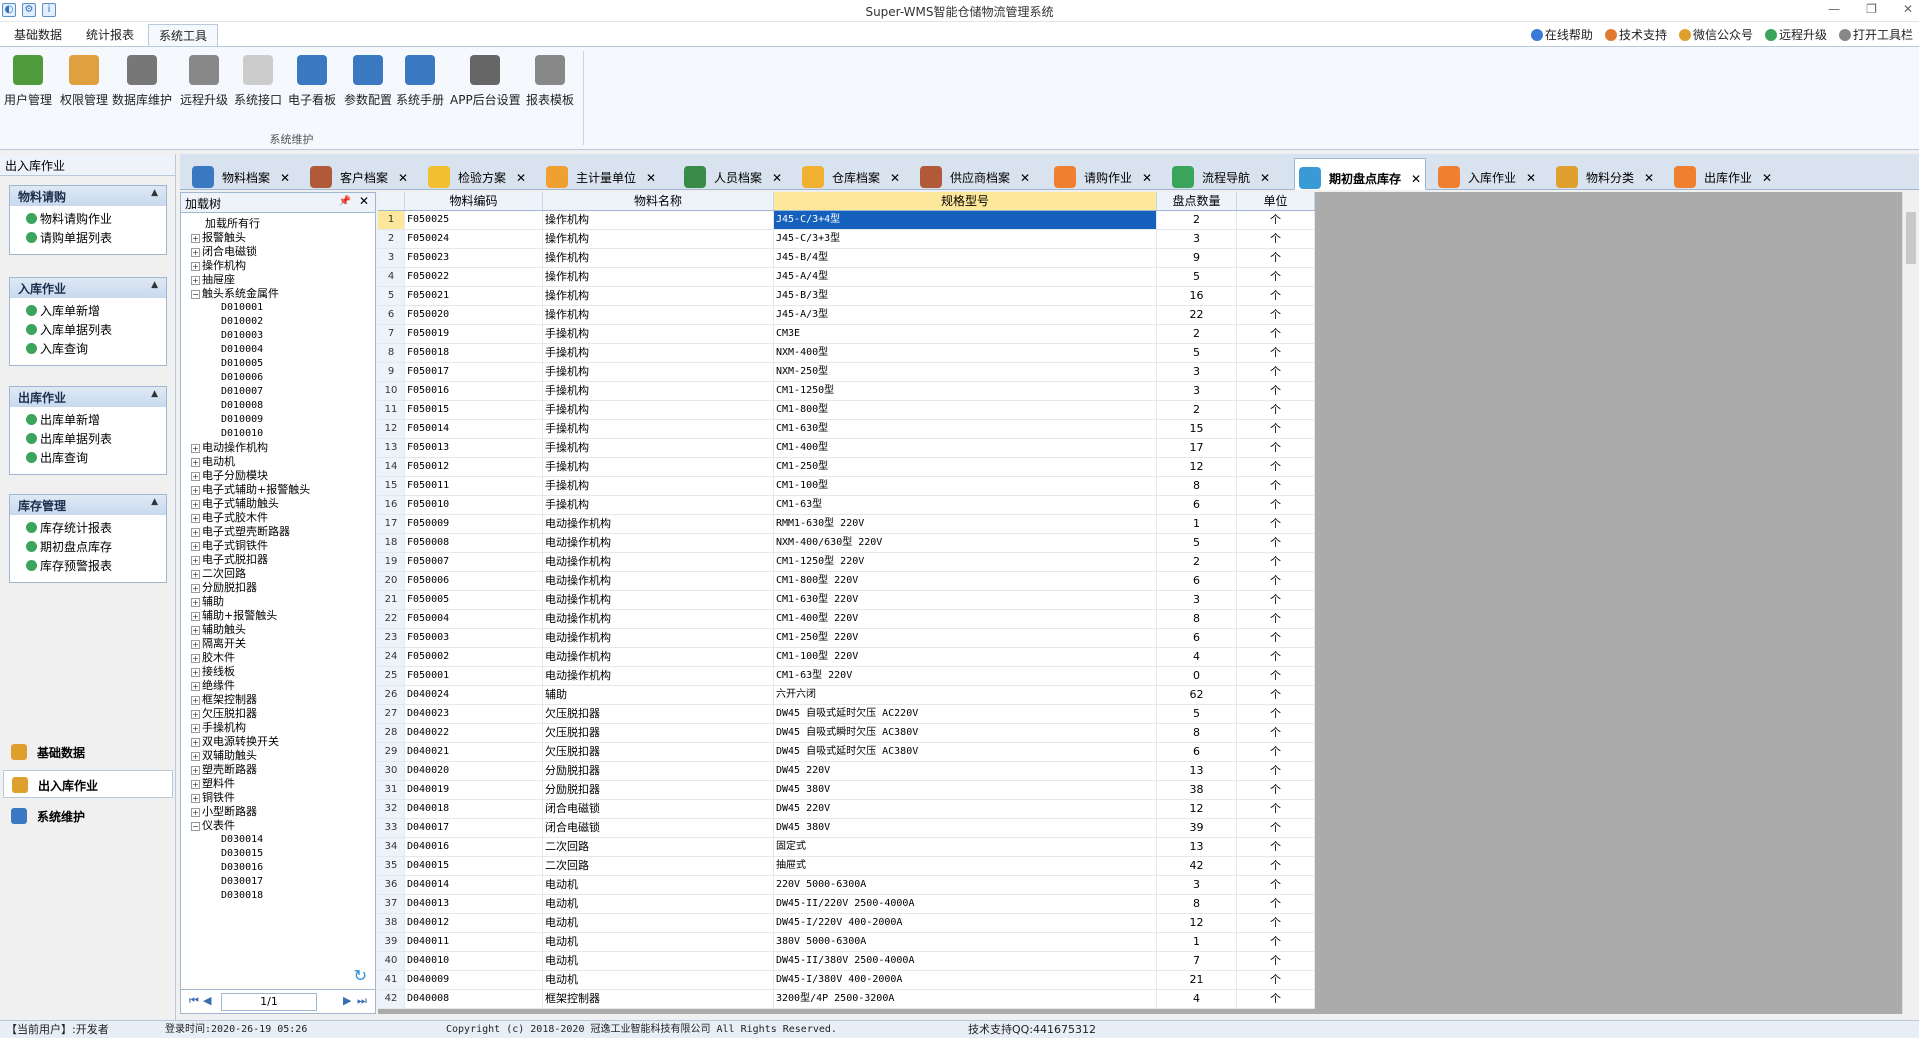  Describe the element at coordinates (278, 812) in the screenshot. I see `tree-node: + 小型断路器` at that location.